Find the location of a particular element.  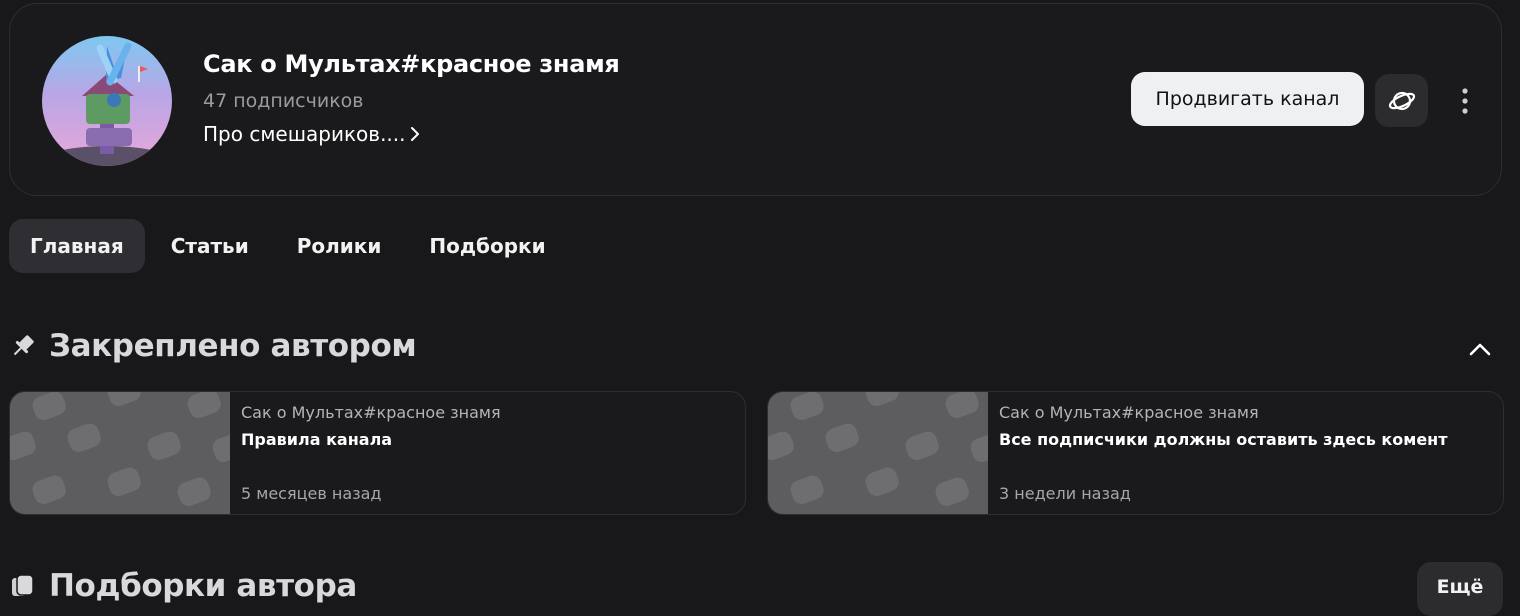

post-date: 5 месяцев назад is located at coordinates (311, 493).